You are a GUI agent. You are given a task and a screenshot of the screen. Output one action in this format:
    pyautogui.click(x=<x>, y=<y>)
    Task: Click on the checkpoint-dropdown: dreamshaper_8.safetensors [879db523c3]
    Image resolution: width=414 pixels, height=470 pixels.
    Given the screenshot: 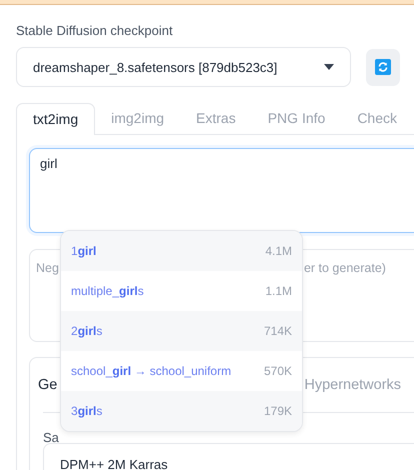 What is the action you would take?
    pyautogui.click(x=183, y=67)
    